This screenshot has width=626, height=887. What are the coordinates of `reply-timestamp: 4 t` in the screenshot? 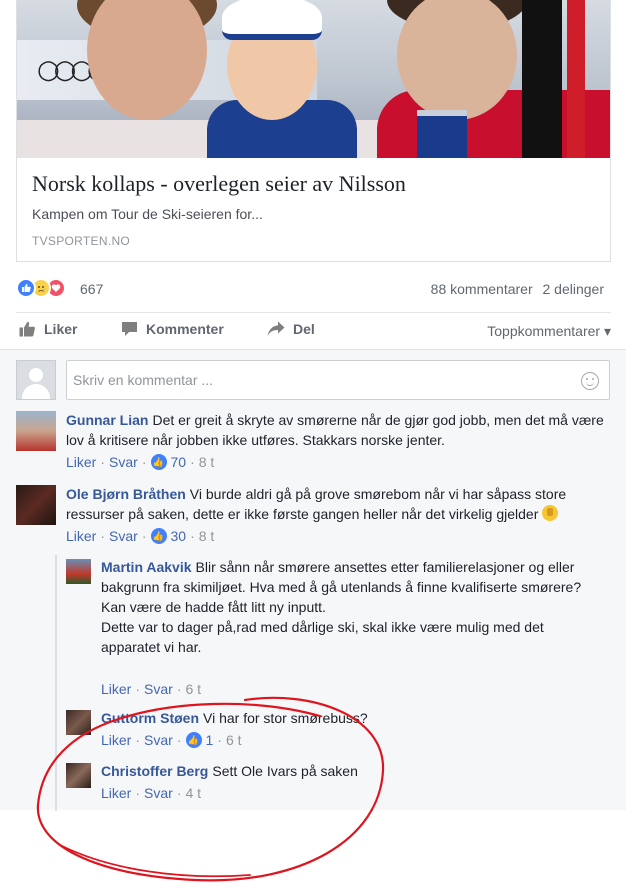 It's located at (194, 793).